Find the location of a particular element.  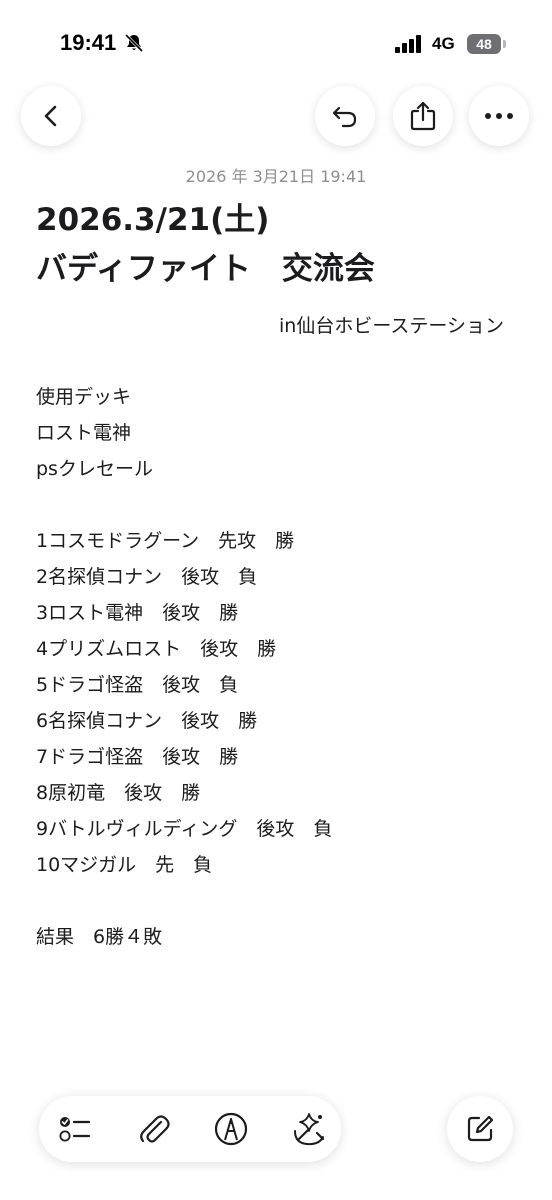

writing-tools-button is located at coordinates (309, 1129).